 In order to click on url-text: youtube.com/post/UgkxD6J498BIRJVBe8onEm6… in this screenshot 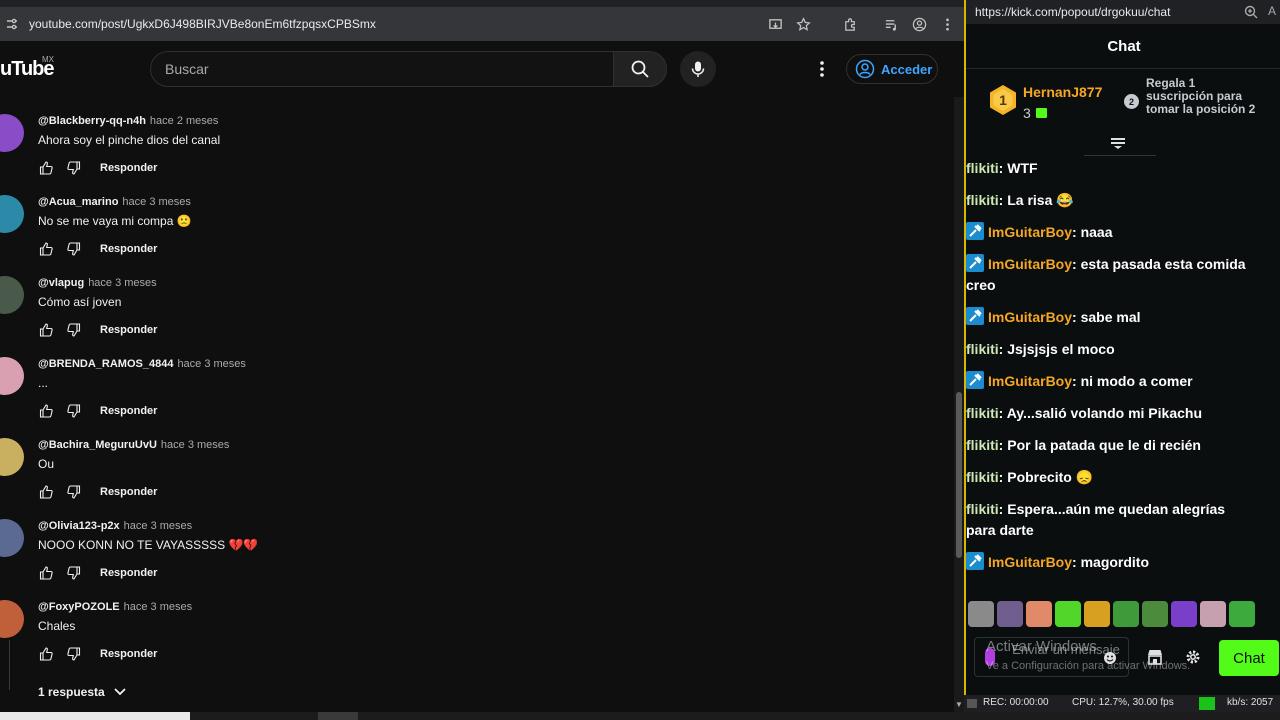, I will do `click(395, 24)`.